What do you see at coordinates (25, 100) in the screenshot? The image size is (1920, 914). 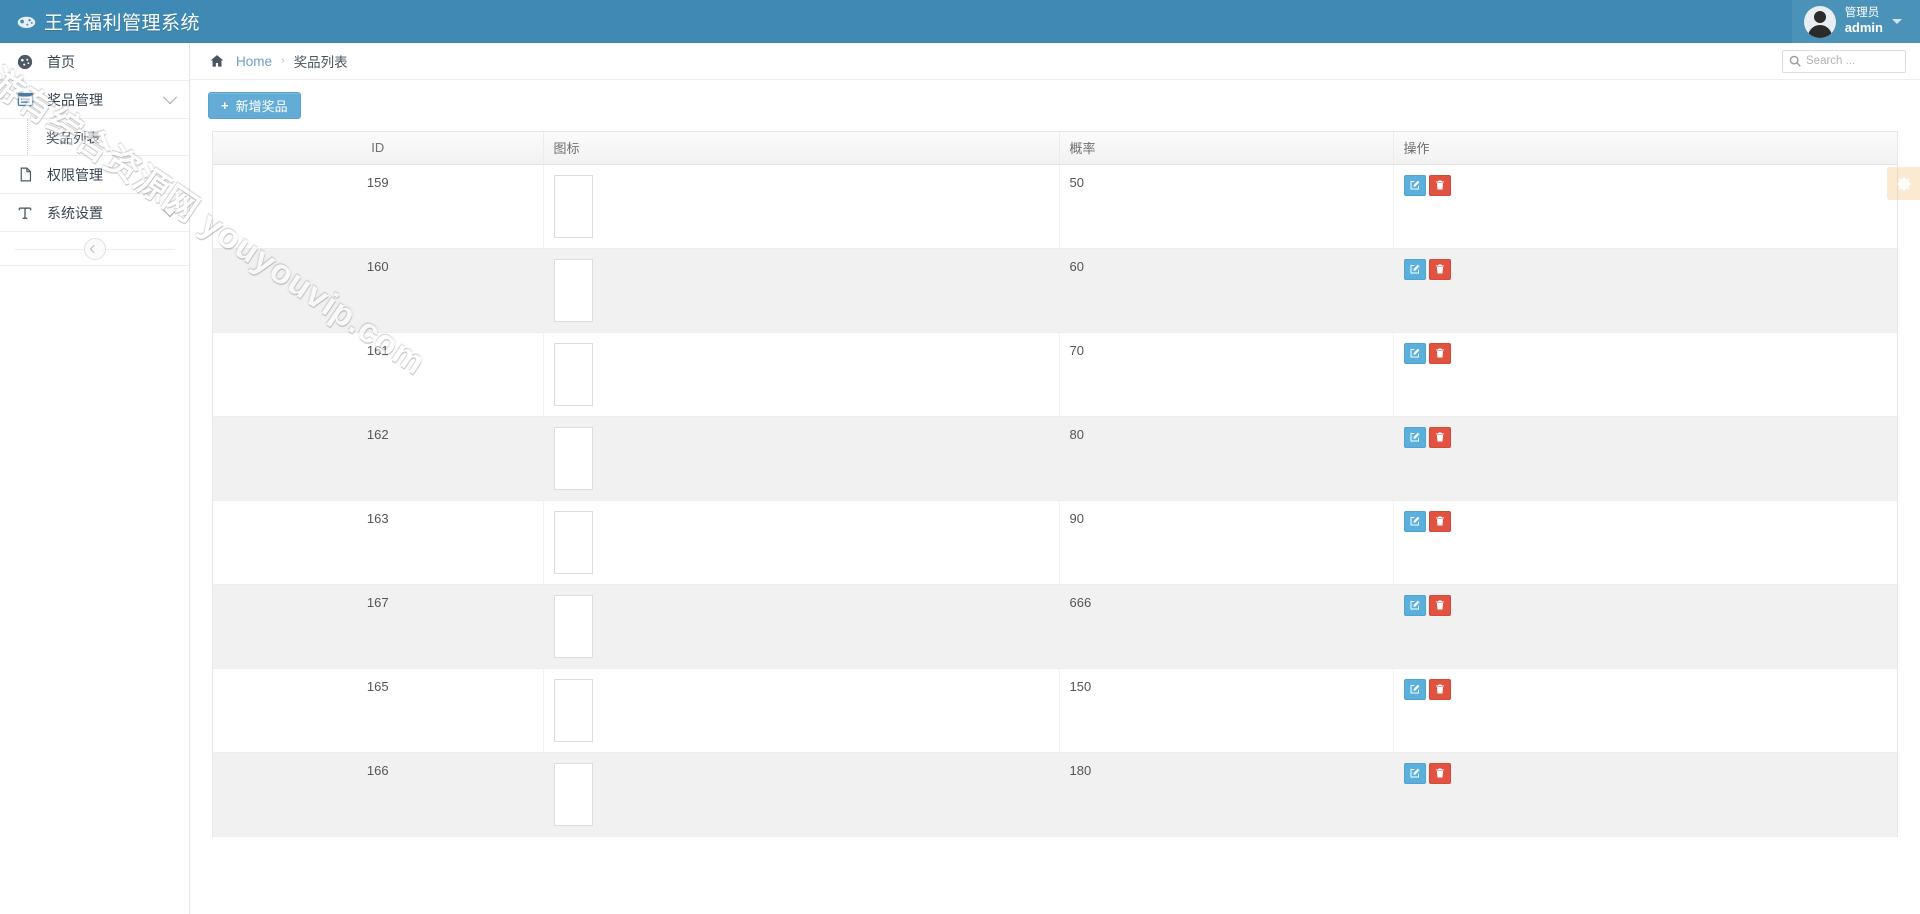 I see `list-box-icon` at bounding box center [25, 100].